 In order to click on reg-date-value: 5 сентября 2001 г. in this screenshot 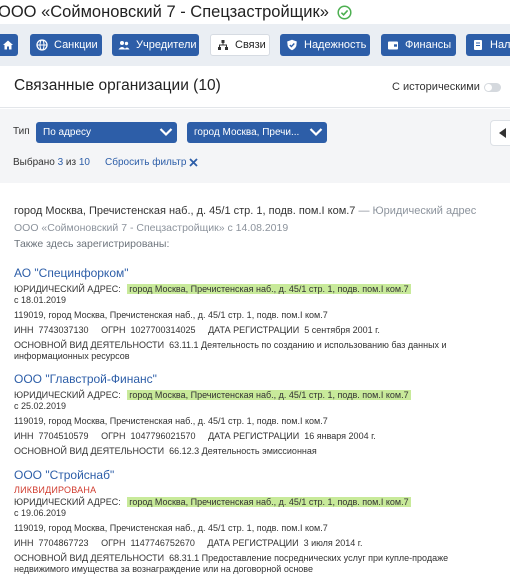, I will do `click(342, 330)`.